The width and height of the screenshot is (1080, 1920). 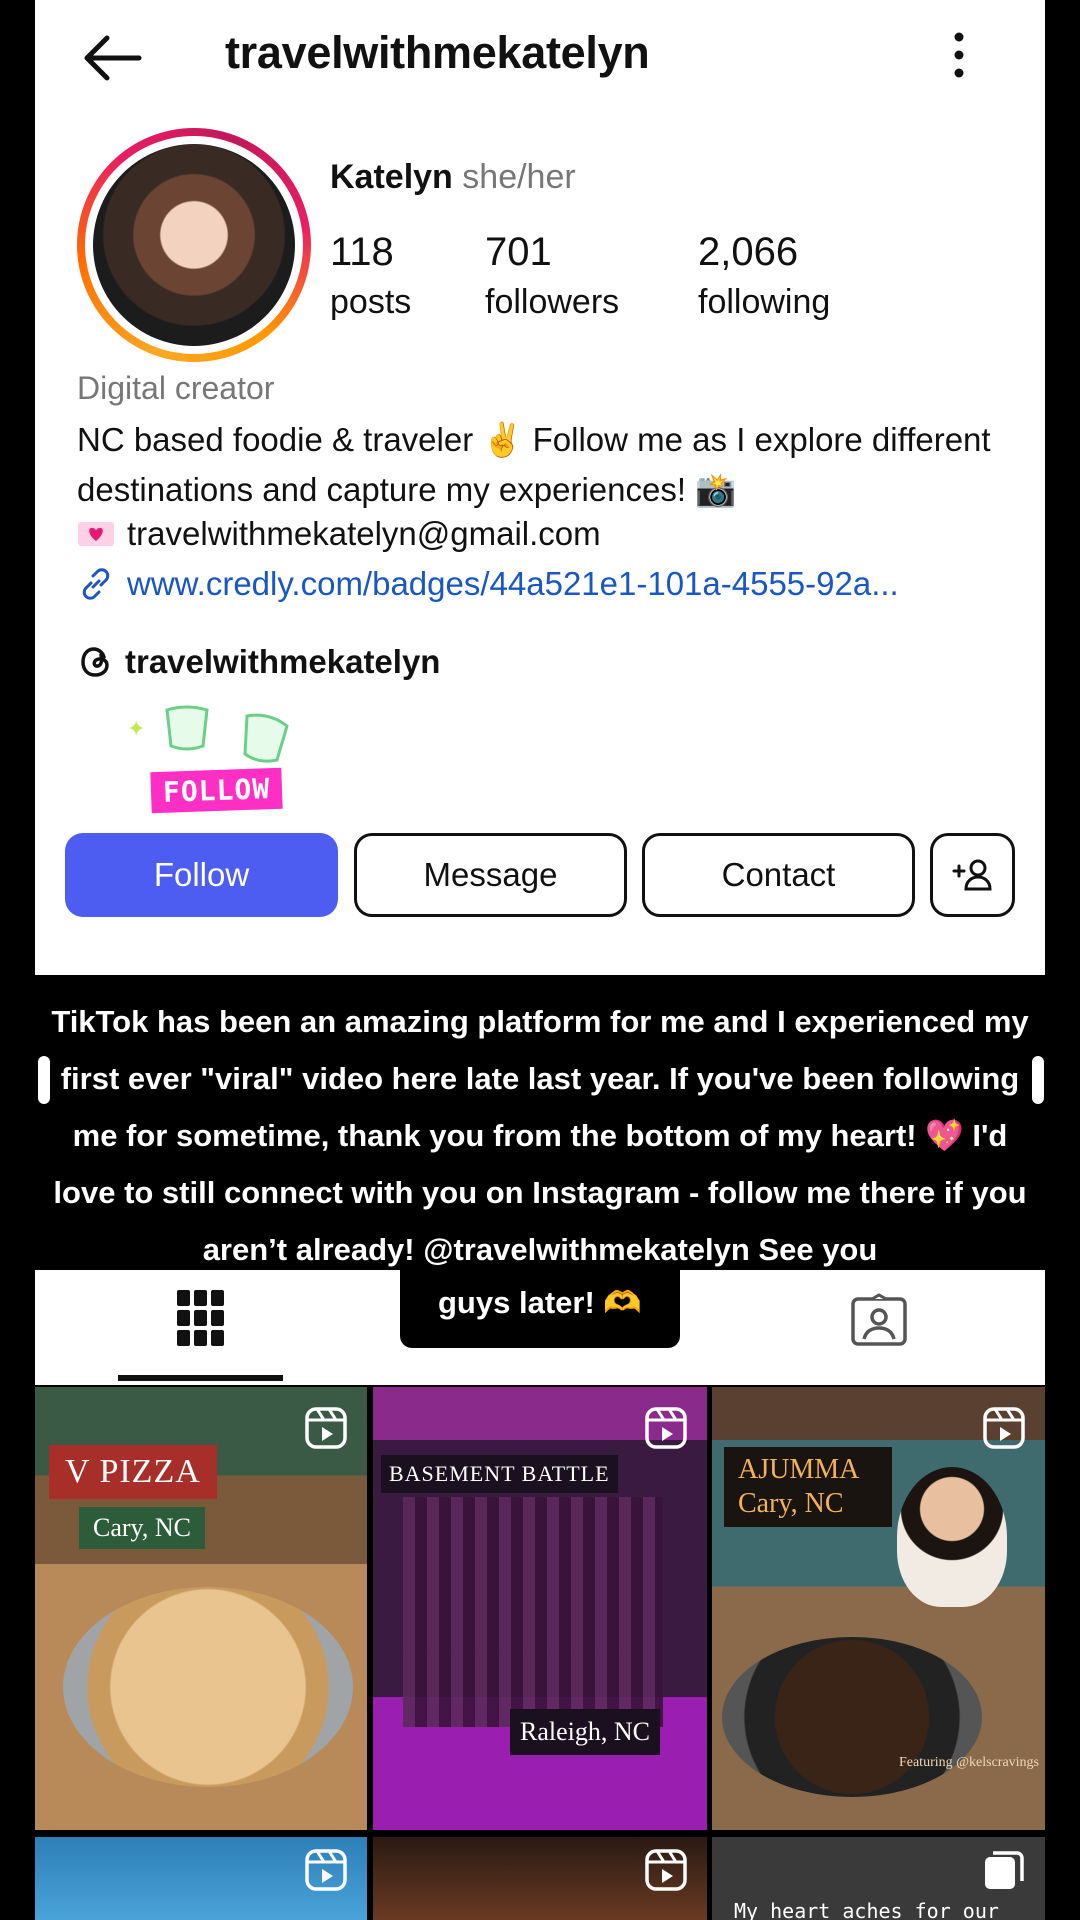 I want to click on more-vertical-icon, so click(x=959, y=55).